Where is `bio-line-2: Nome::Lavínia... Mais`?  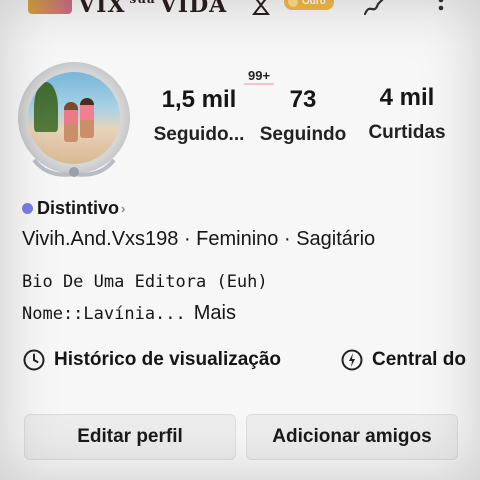 bio-line-2: Nome::Lavínia... Mais is located at coordinates (129, 313).